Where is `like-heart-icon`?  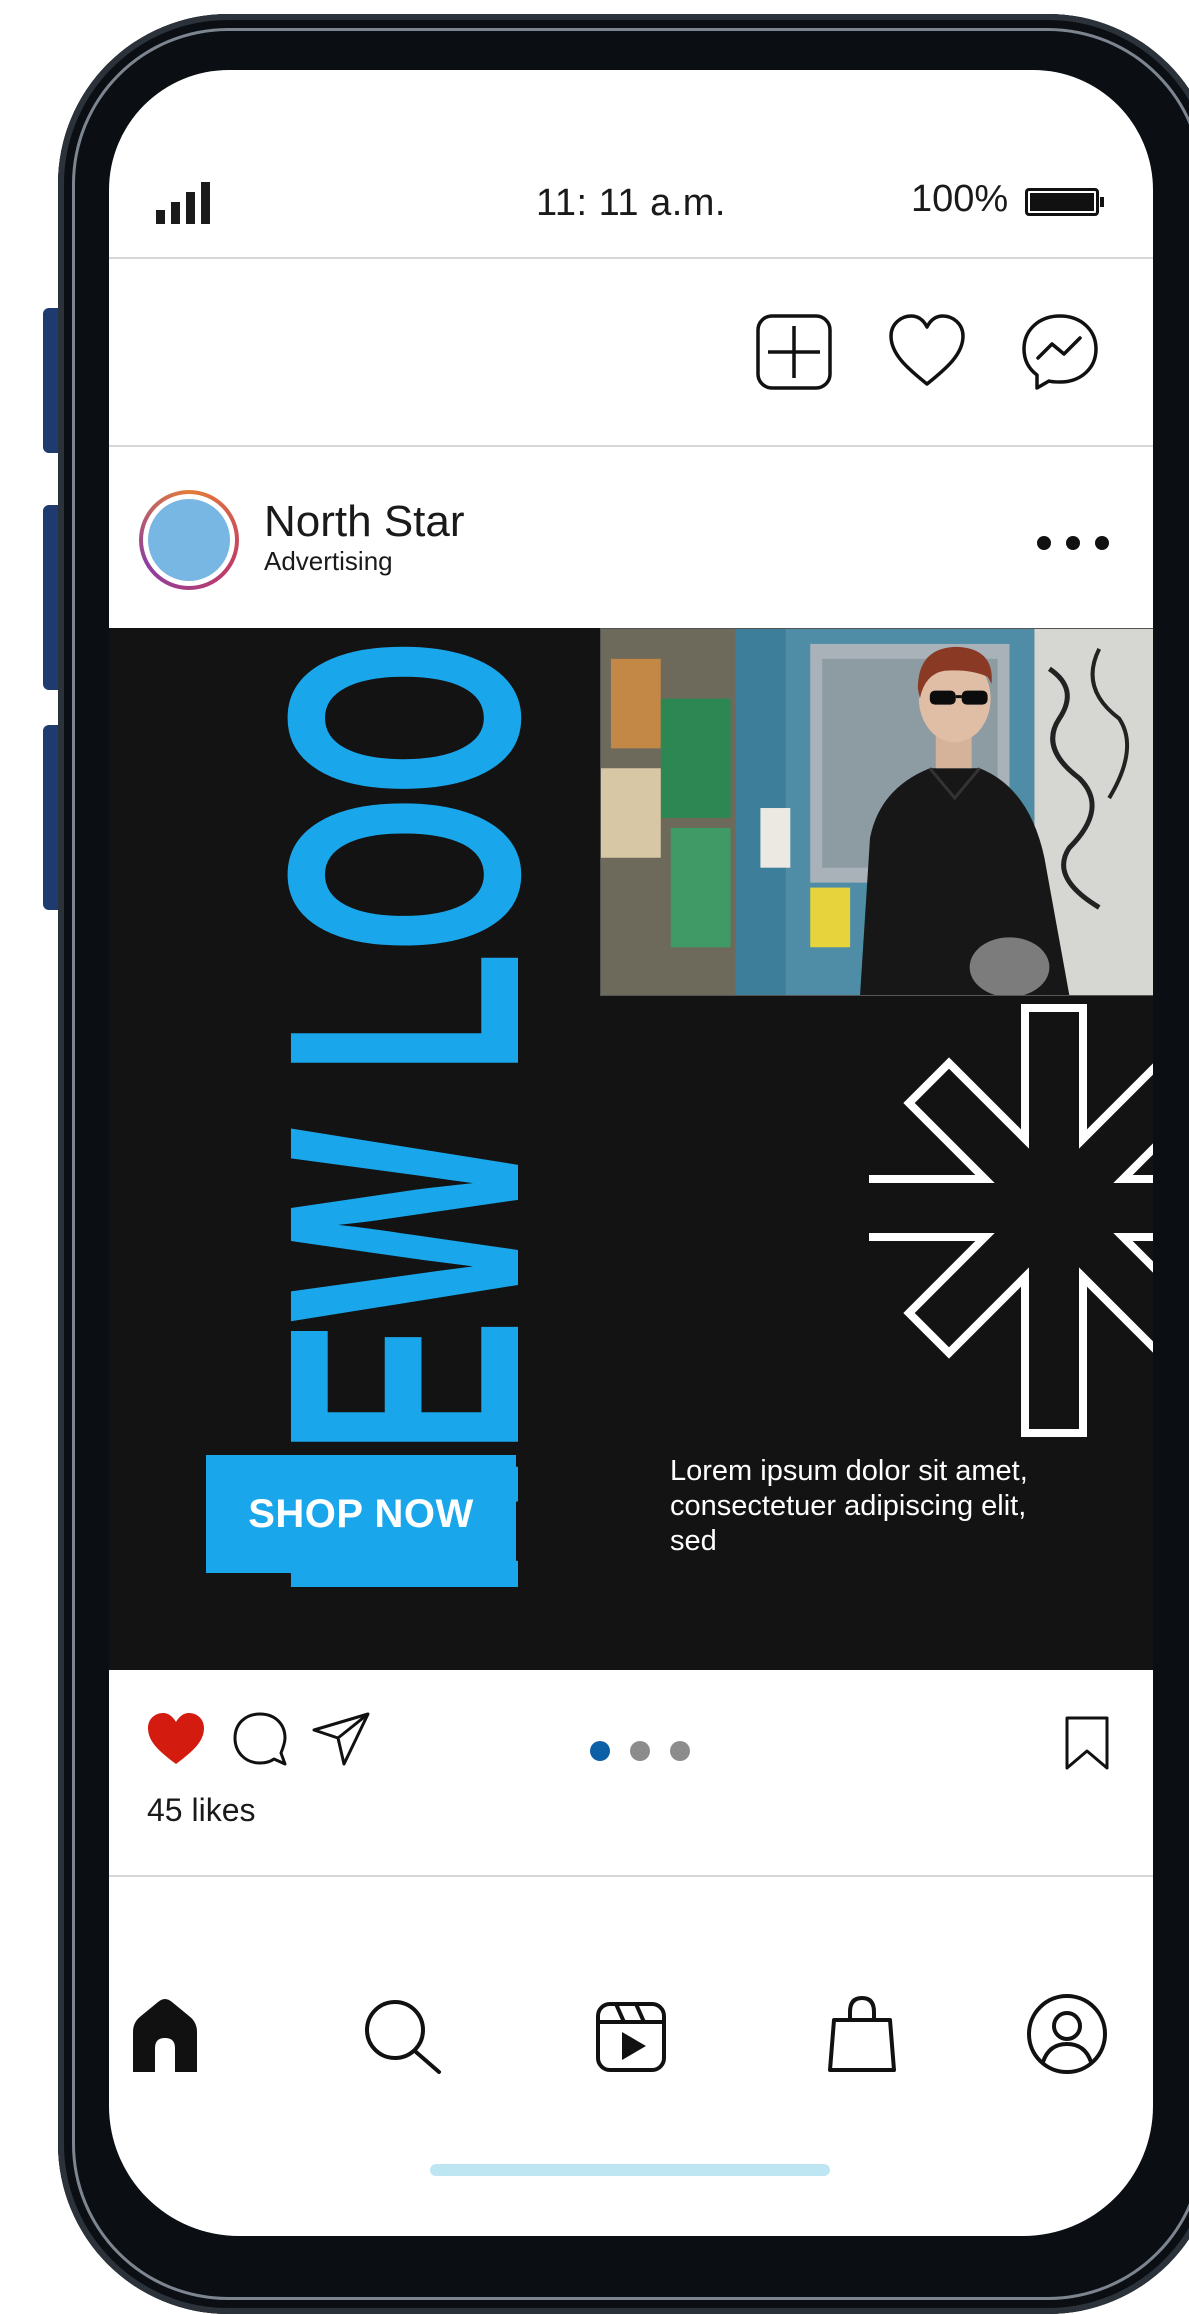
like-heart-icon is located at coordinates (176, 1739).